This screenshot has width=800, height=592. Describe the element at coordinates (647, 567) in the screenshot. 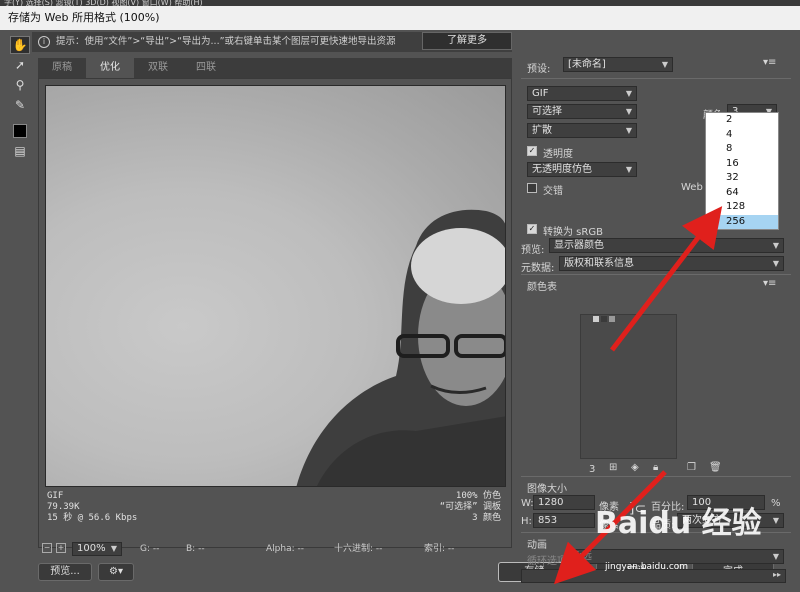

I see `baidu-watermark-url: jingyan.baidu.com` at that location.